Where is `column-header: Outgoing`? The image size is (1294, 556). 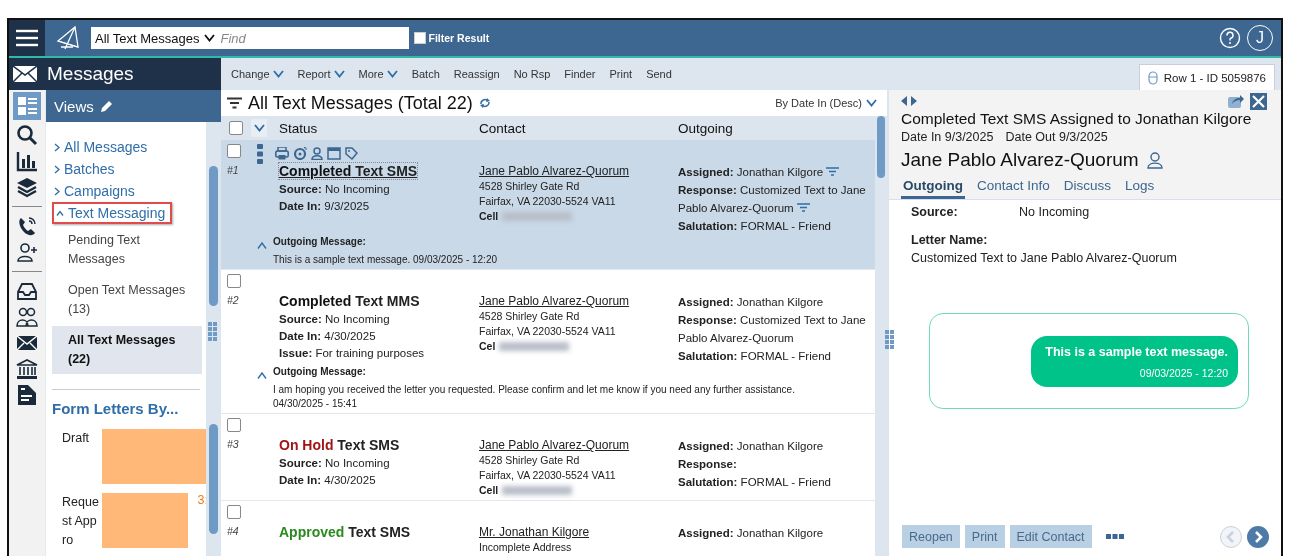 column-header: Outgoing is located at coordinates (776, 128).